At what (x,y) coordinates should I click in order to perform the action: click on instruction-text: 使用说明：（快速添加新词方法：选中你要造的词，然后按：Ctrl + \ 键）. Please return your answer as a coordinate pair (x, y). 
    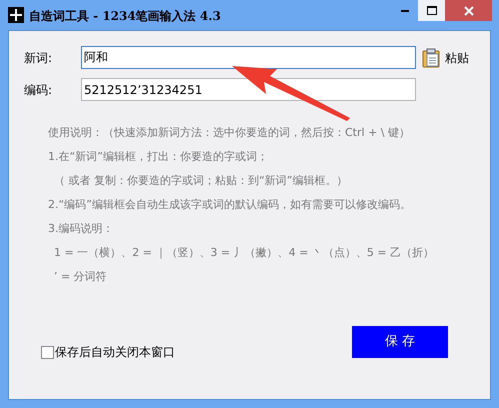
    Looking at the image, I should click on (229, 133).